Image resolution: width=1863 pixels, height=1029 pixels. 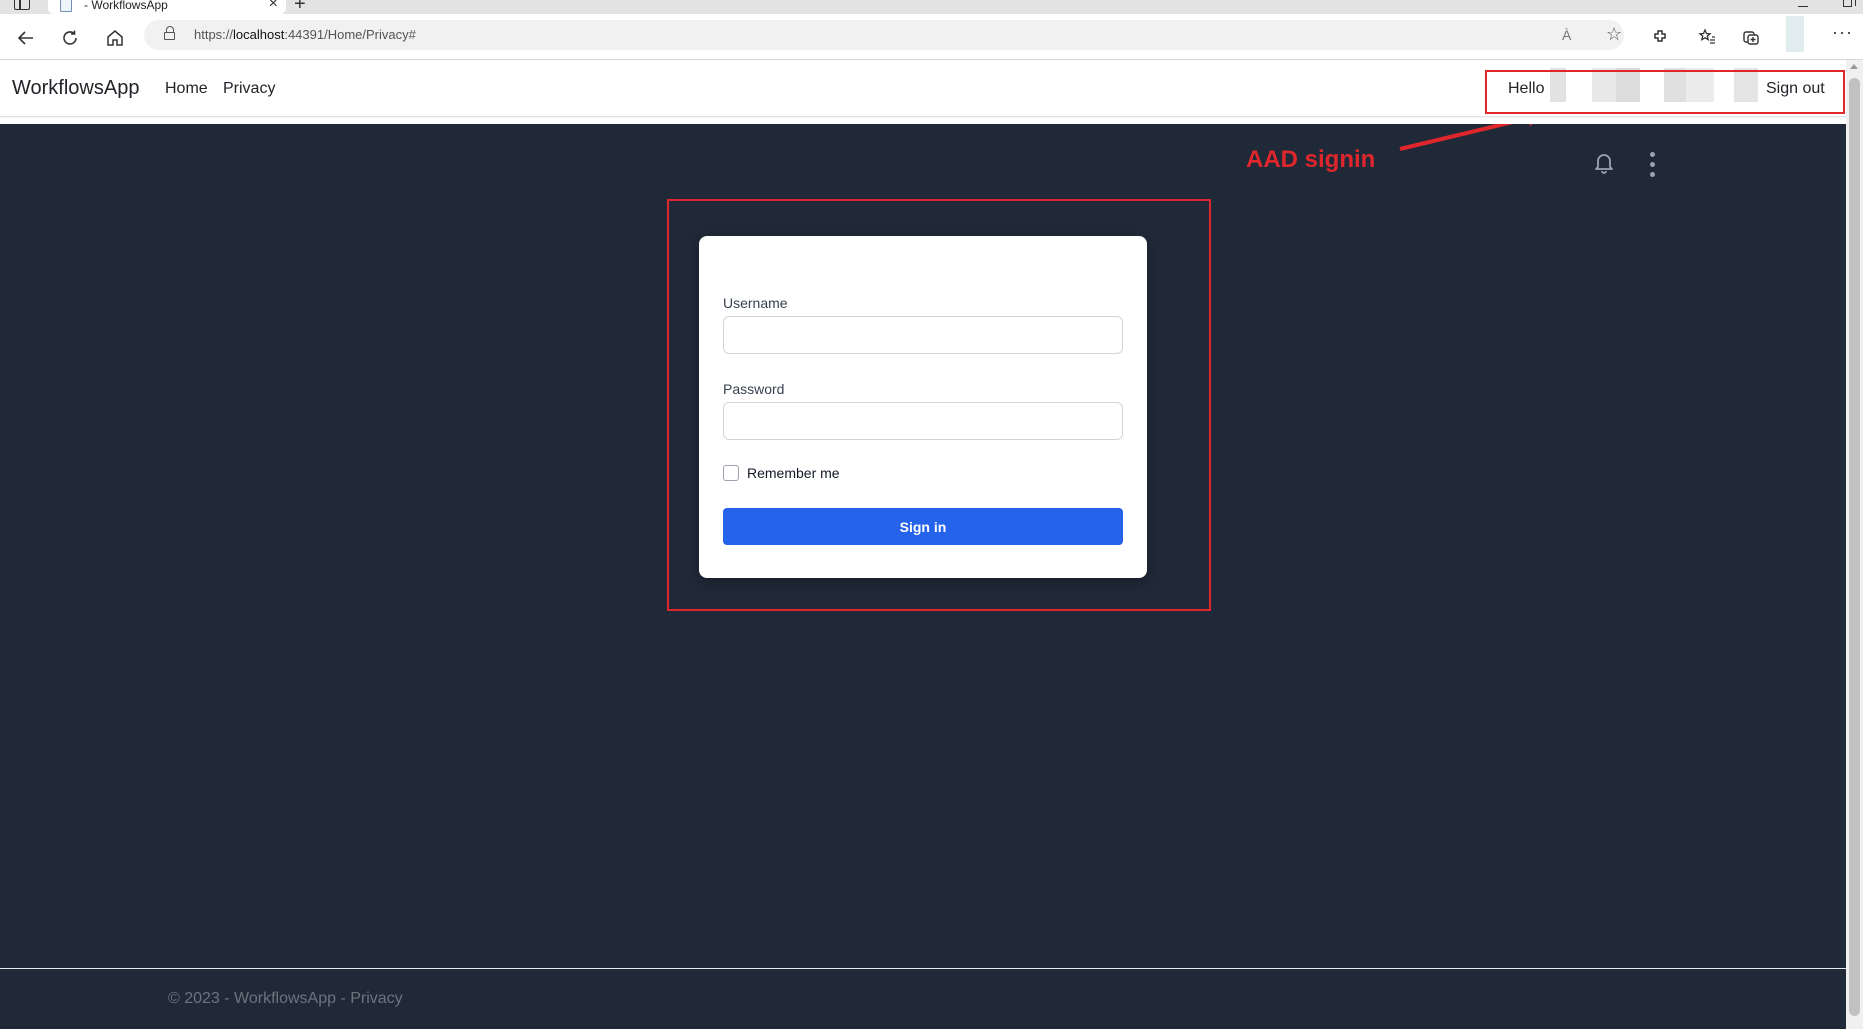 What do you see at coordinates (1795, 34) in the screenshot?
I see `profile-avatar` at bounding box center [1795, 34].